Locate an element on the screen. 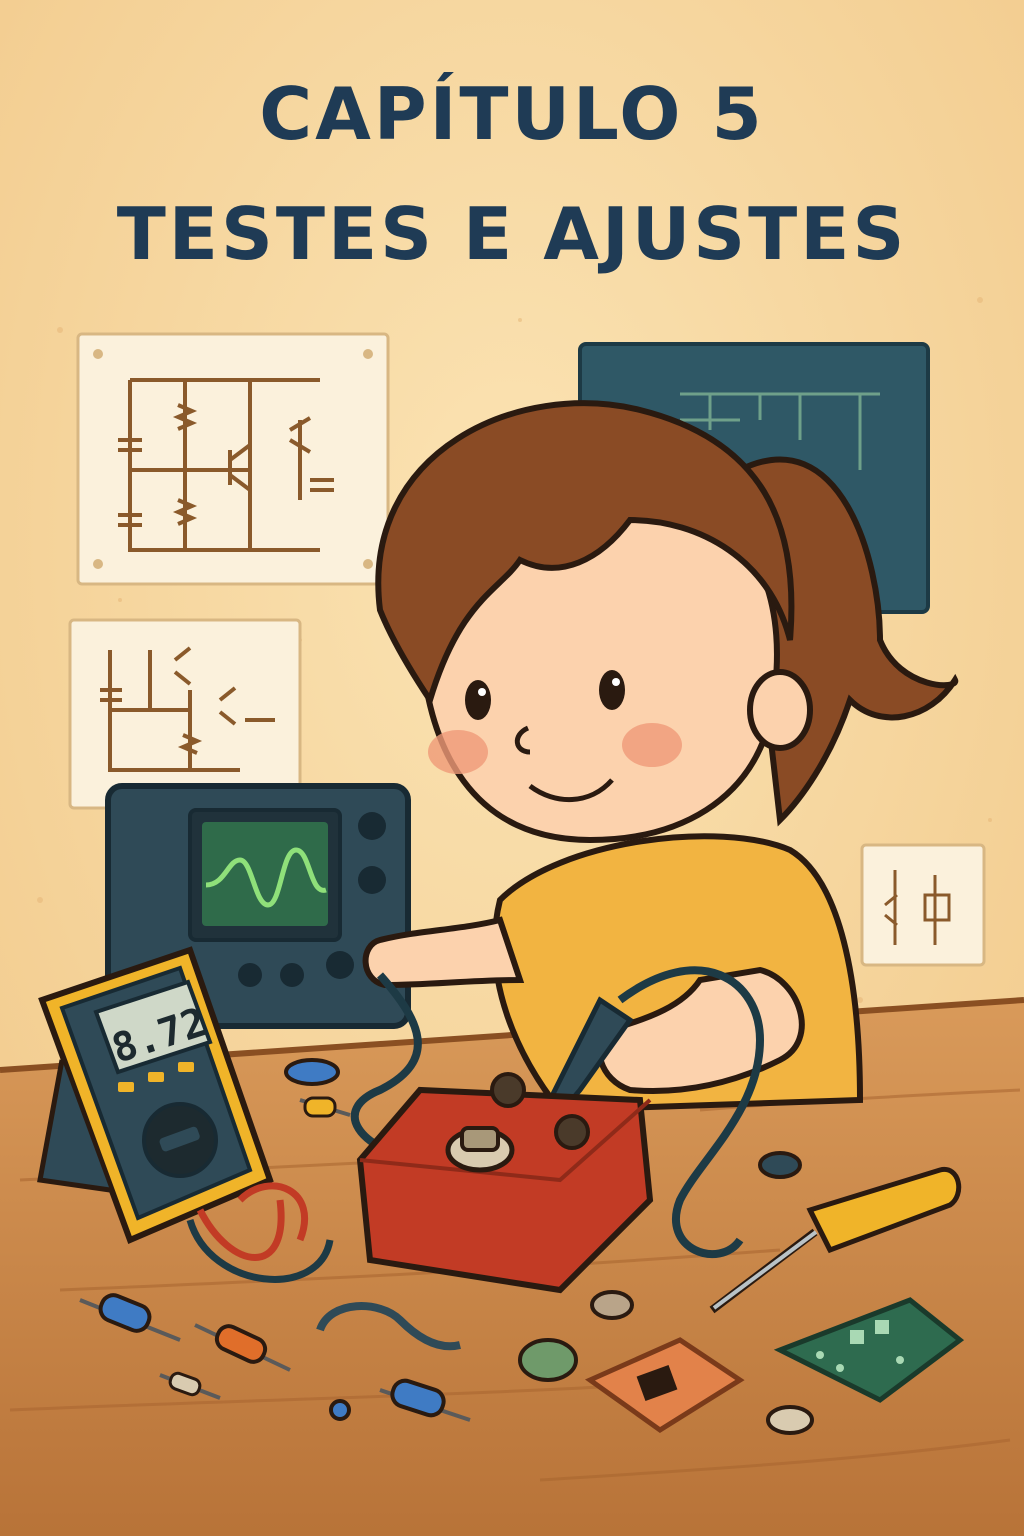 The width and height of the screenshot is (1024, 1536). left-cheek is located at coordinates (458, 752).